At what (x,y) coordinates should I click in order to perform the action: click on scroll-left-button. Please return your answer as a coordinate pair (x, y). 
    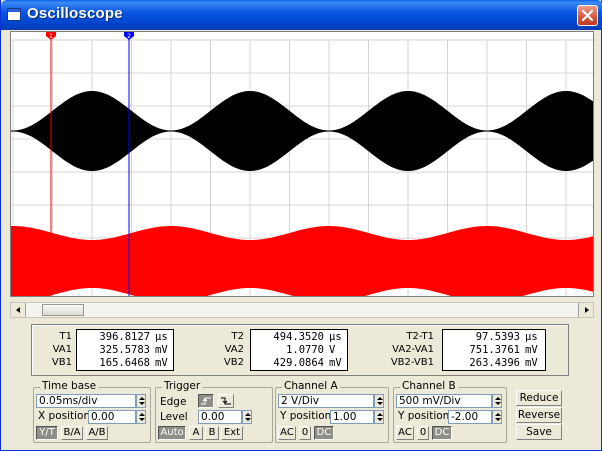
    Looking at the image, I should click on (18, 310).